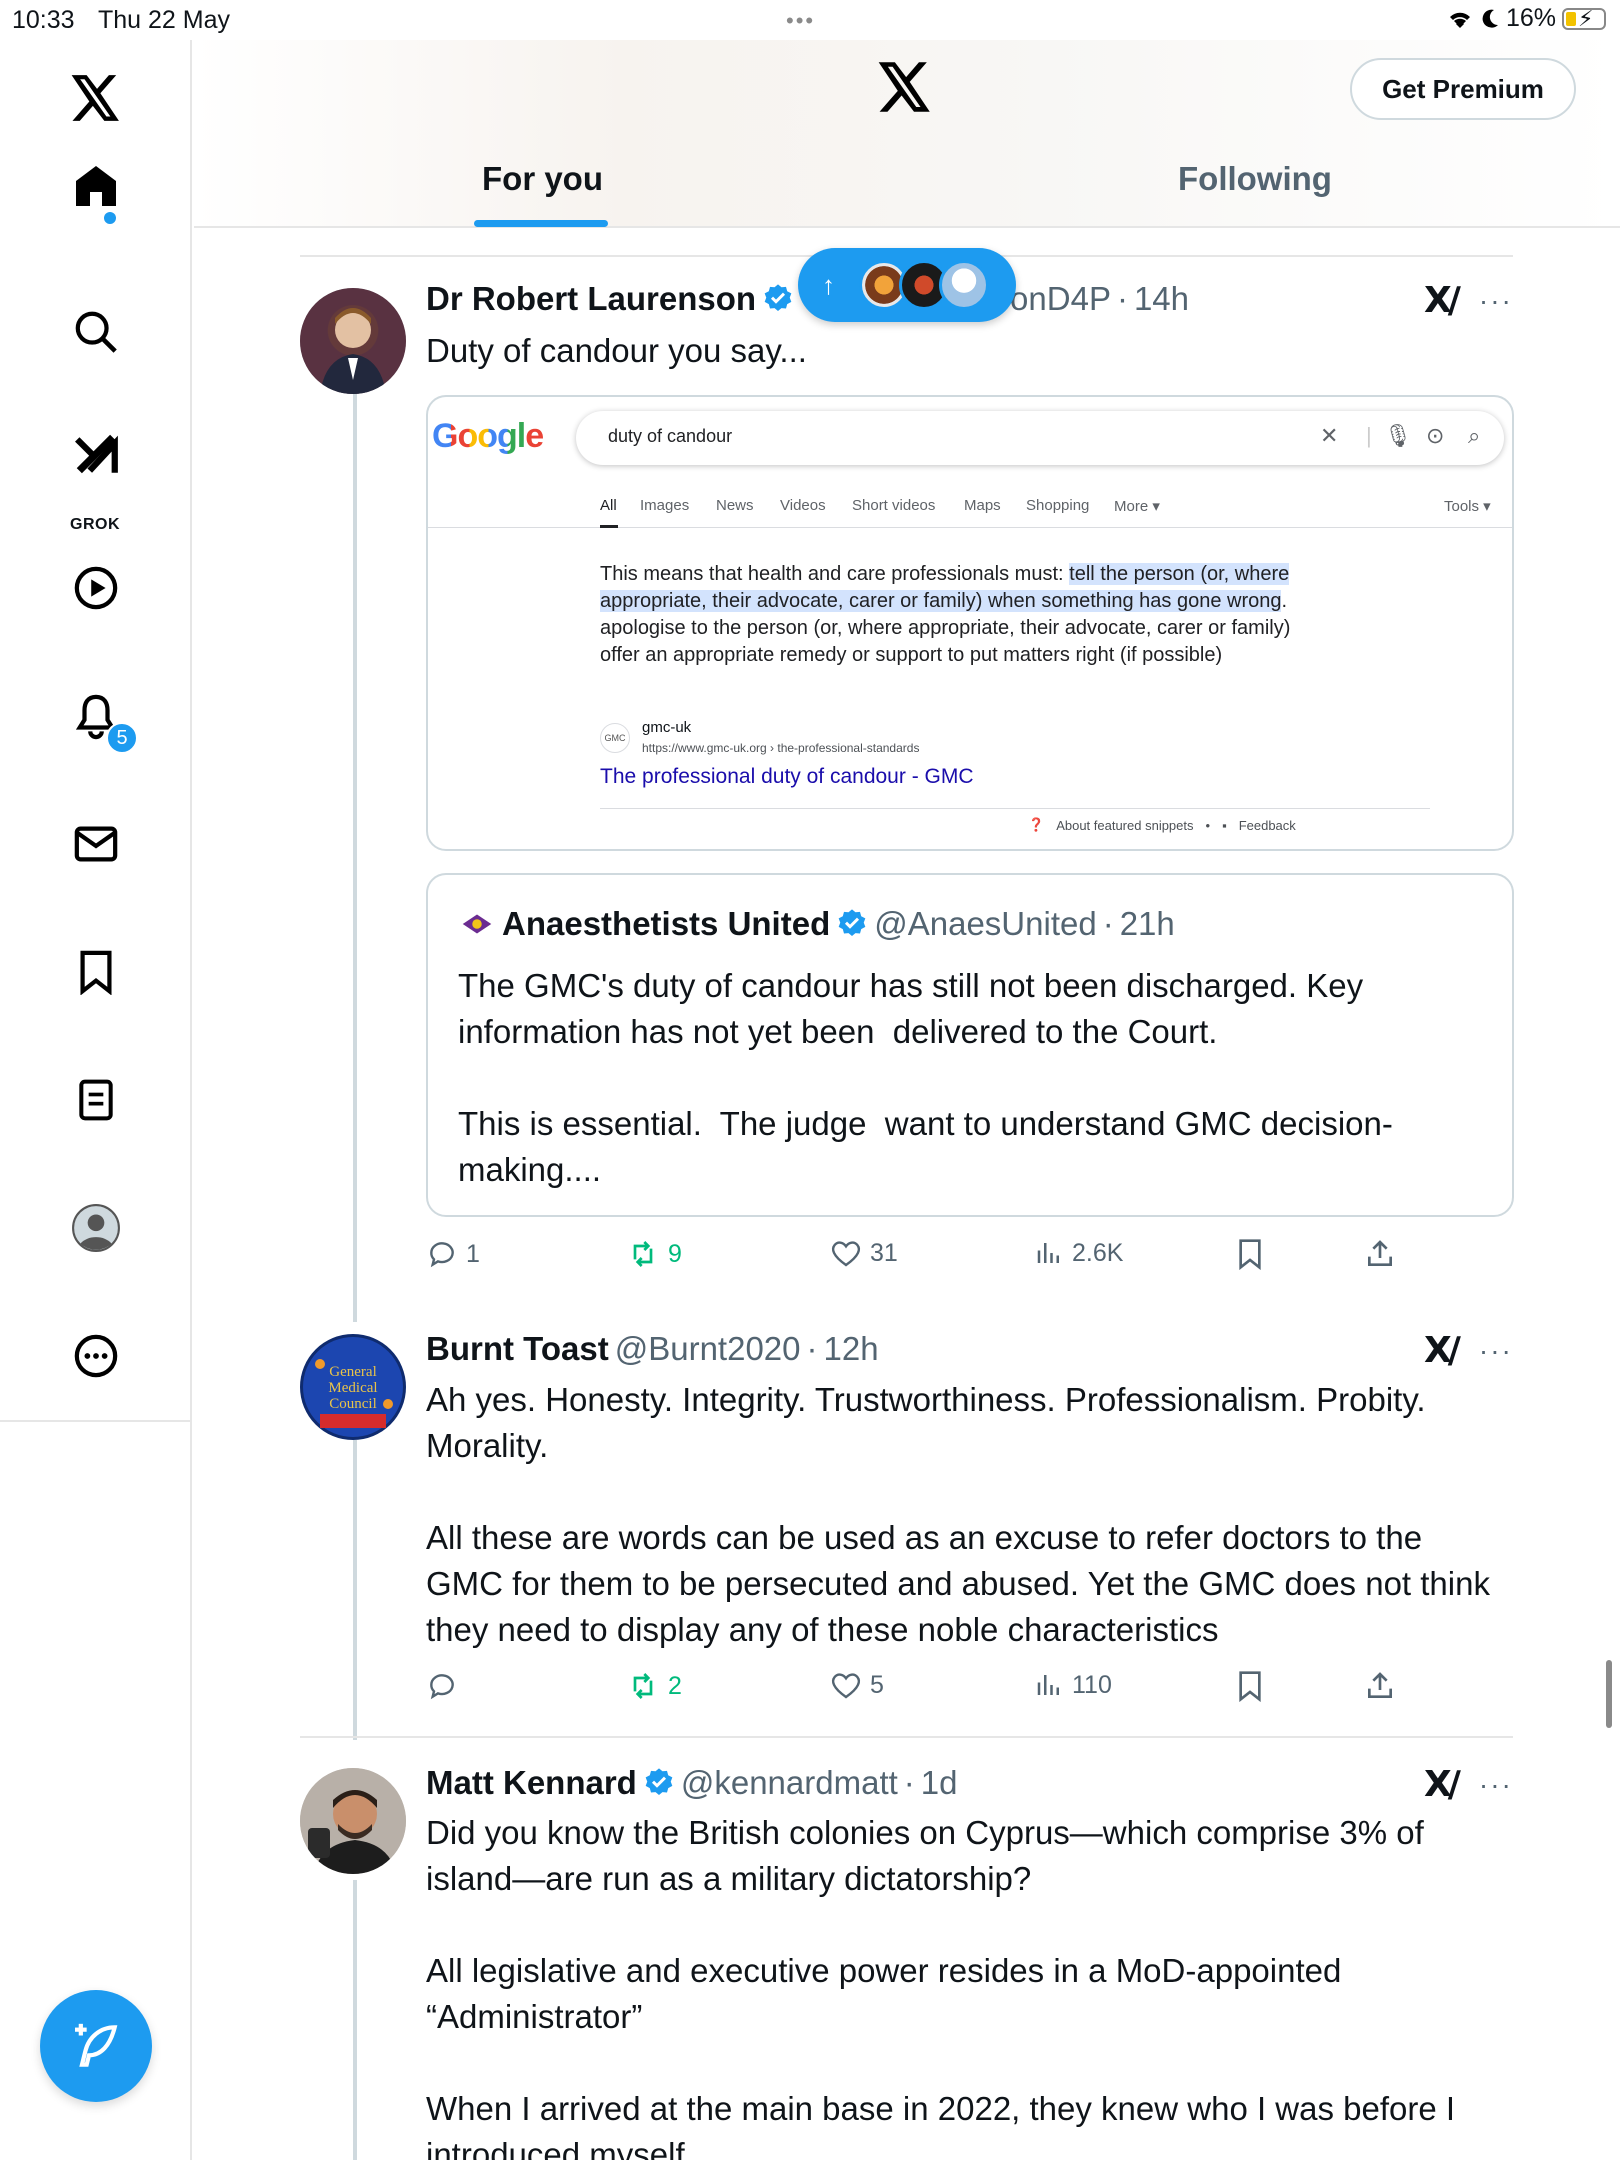  I want to click on views-button: 110, so click(1073, 1685).